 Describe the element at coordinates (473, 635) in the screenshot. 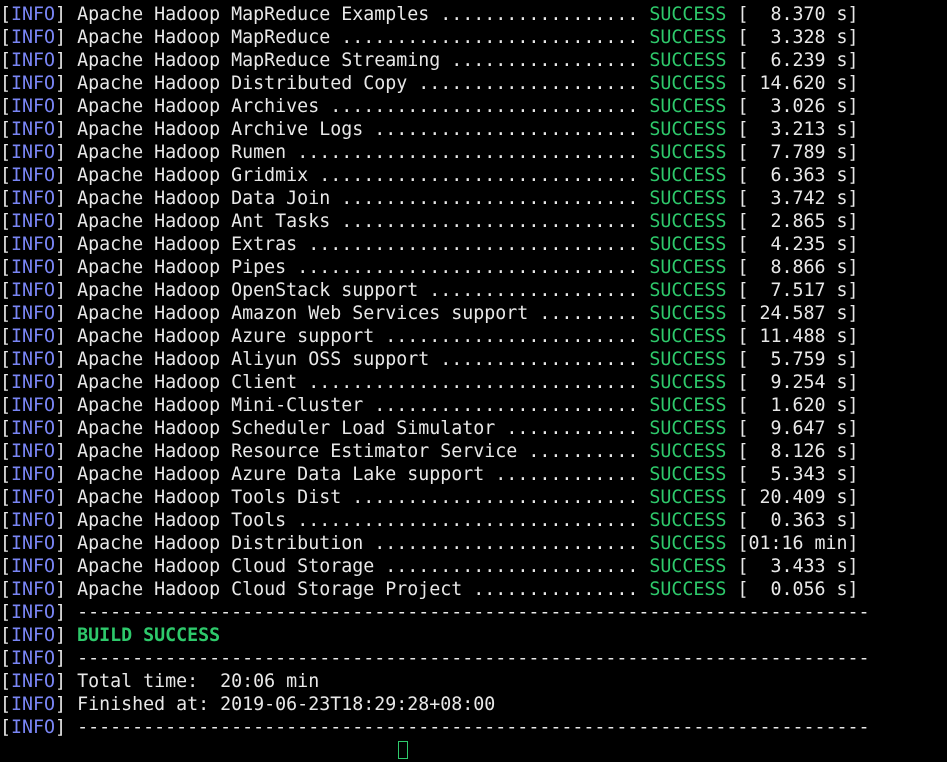

I see `build-result-line: [INFO] BUILD SUCCESS` at that location.